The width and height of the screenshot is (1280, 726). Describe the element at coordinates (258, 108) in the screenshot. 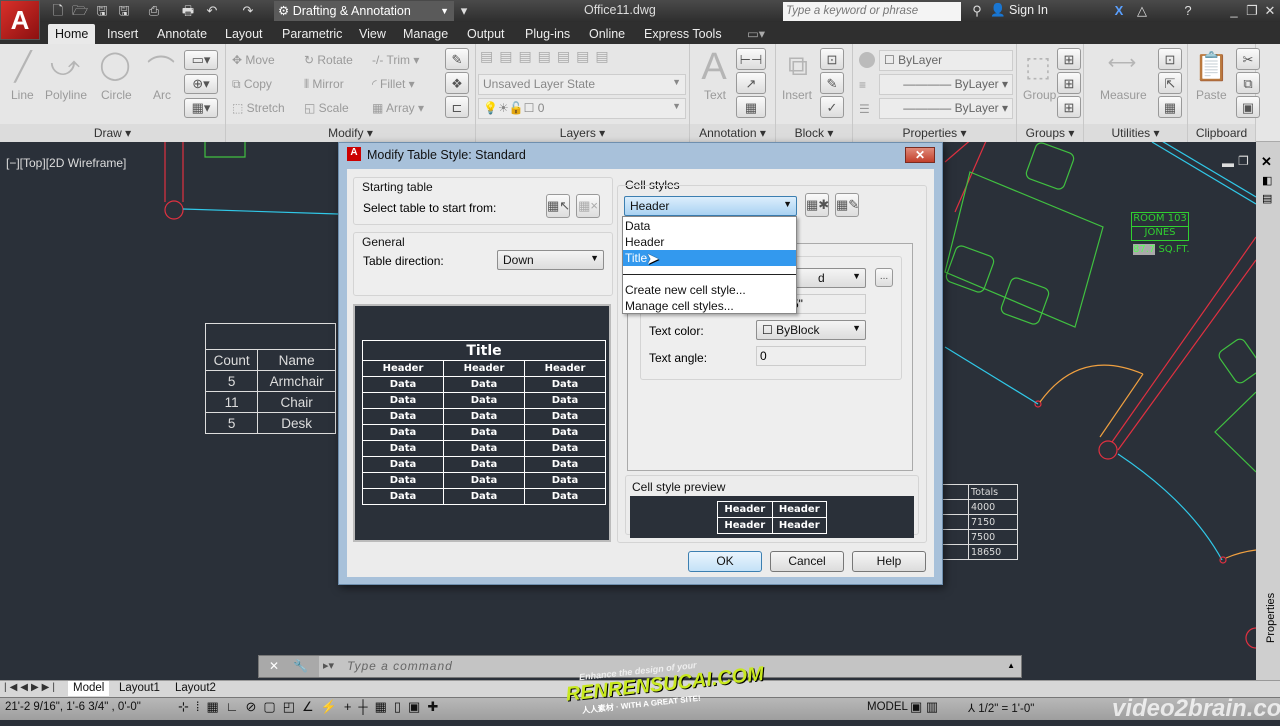

I see `stretch-button: ⬚ Stretch` at that location.